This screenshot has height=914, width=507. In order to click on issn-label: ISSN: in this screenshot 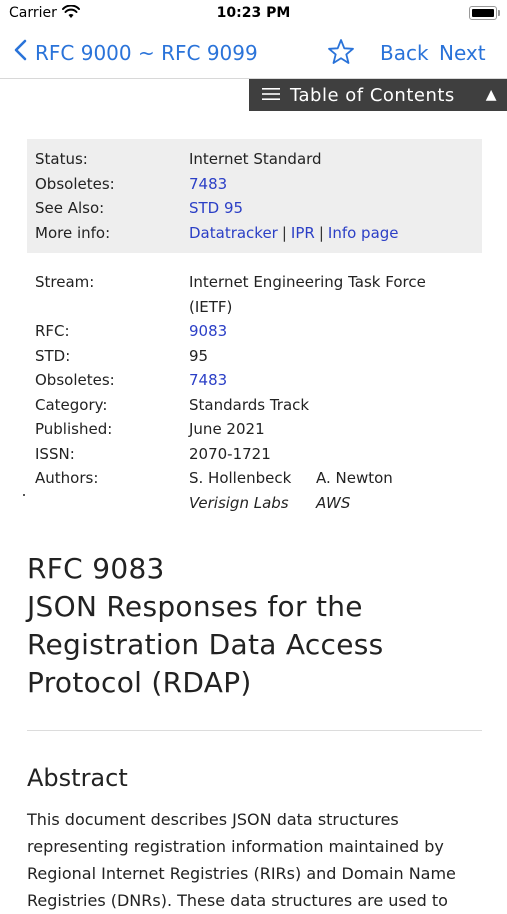, I will do `click(55, 454)`.